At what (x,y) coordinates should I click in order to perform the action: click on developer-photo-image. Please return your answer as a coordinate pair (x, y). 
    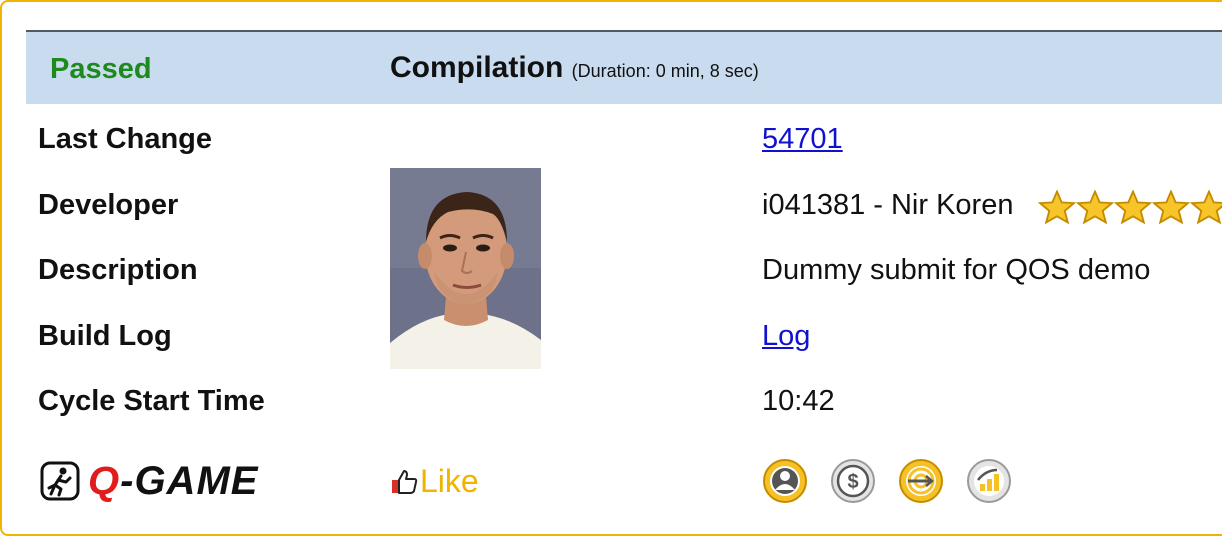
    Looking at the image, I should click on (465, 268).